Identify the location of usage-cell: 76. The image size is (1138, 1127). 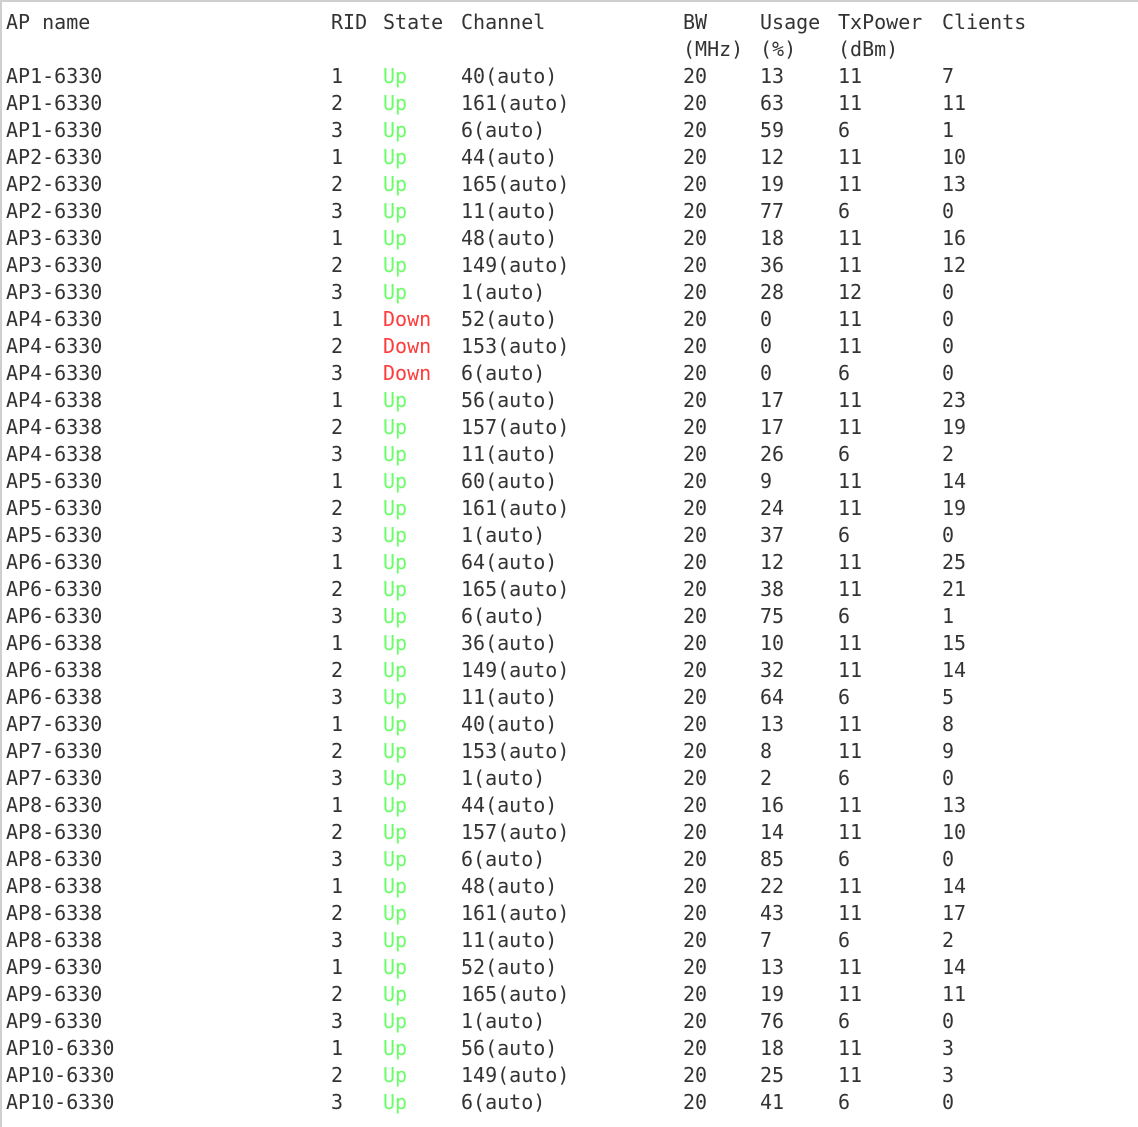
(772, 1021).